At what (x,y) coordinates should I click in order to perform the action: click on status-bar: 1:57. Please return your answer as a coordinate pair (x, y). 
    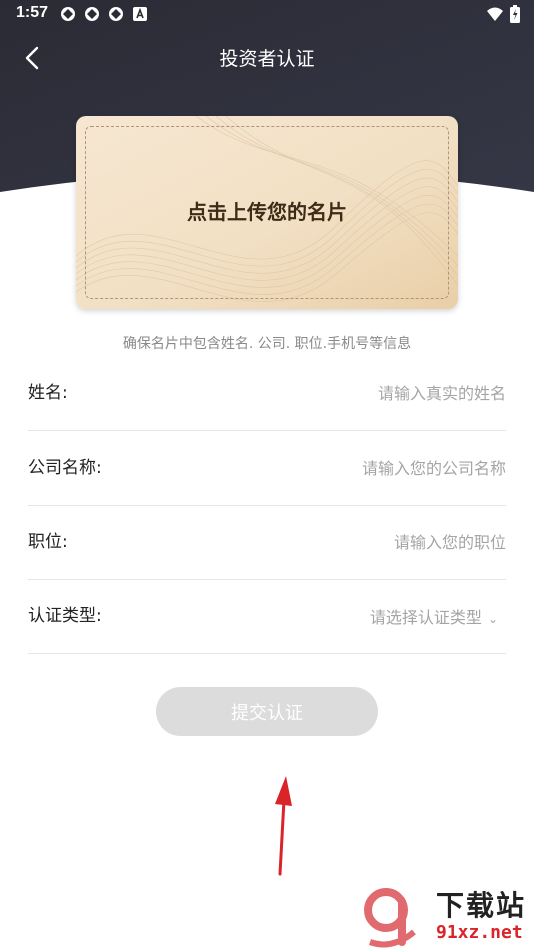
    Looking at the image, I should click on (267, 14).